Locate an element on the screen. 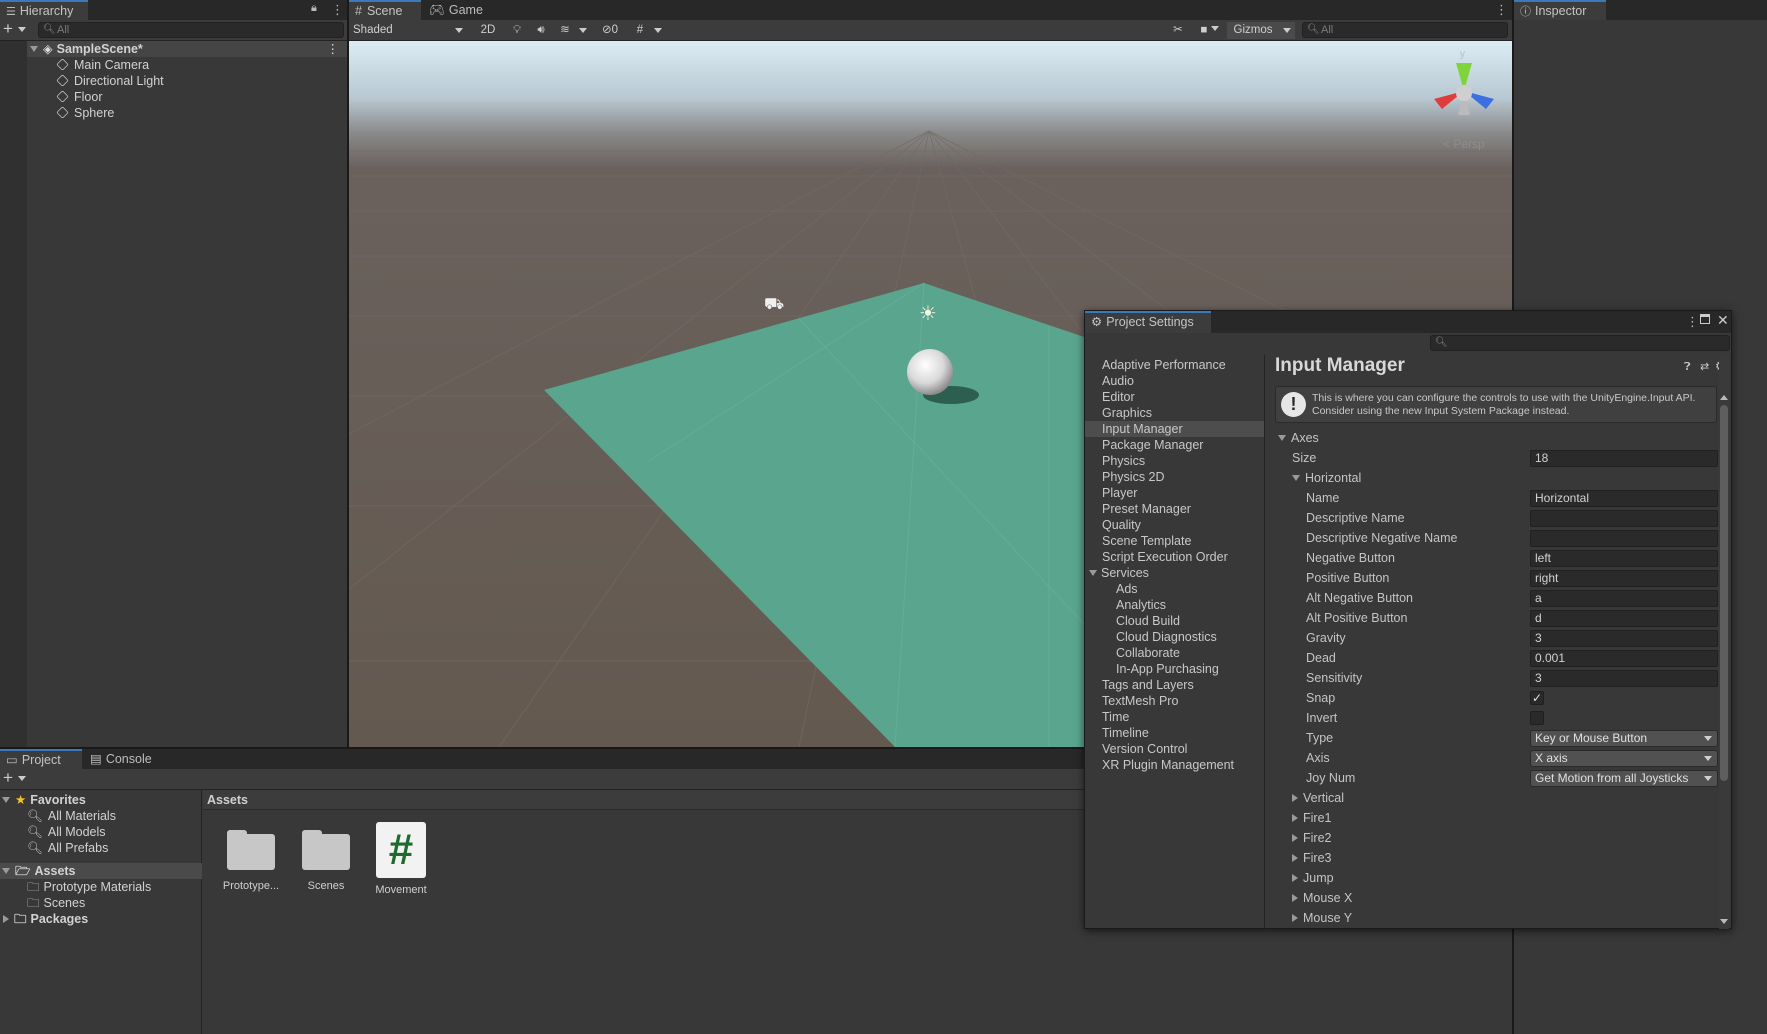 The image size is (1767, 1034). settings-category-item: Scene Template is located at coordinates (1146, 541).